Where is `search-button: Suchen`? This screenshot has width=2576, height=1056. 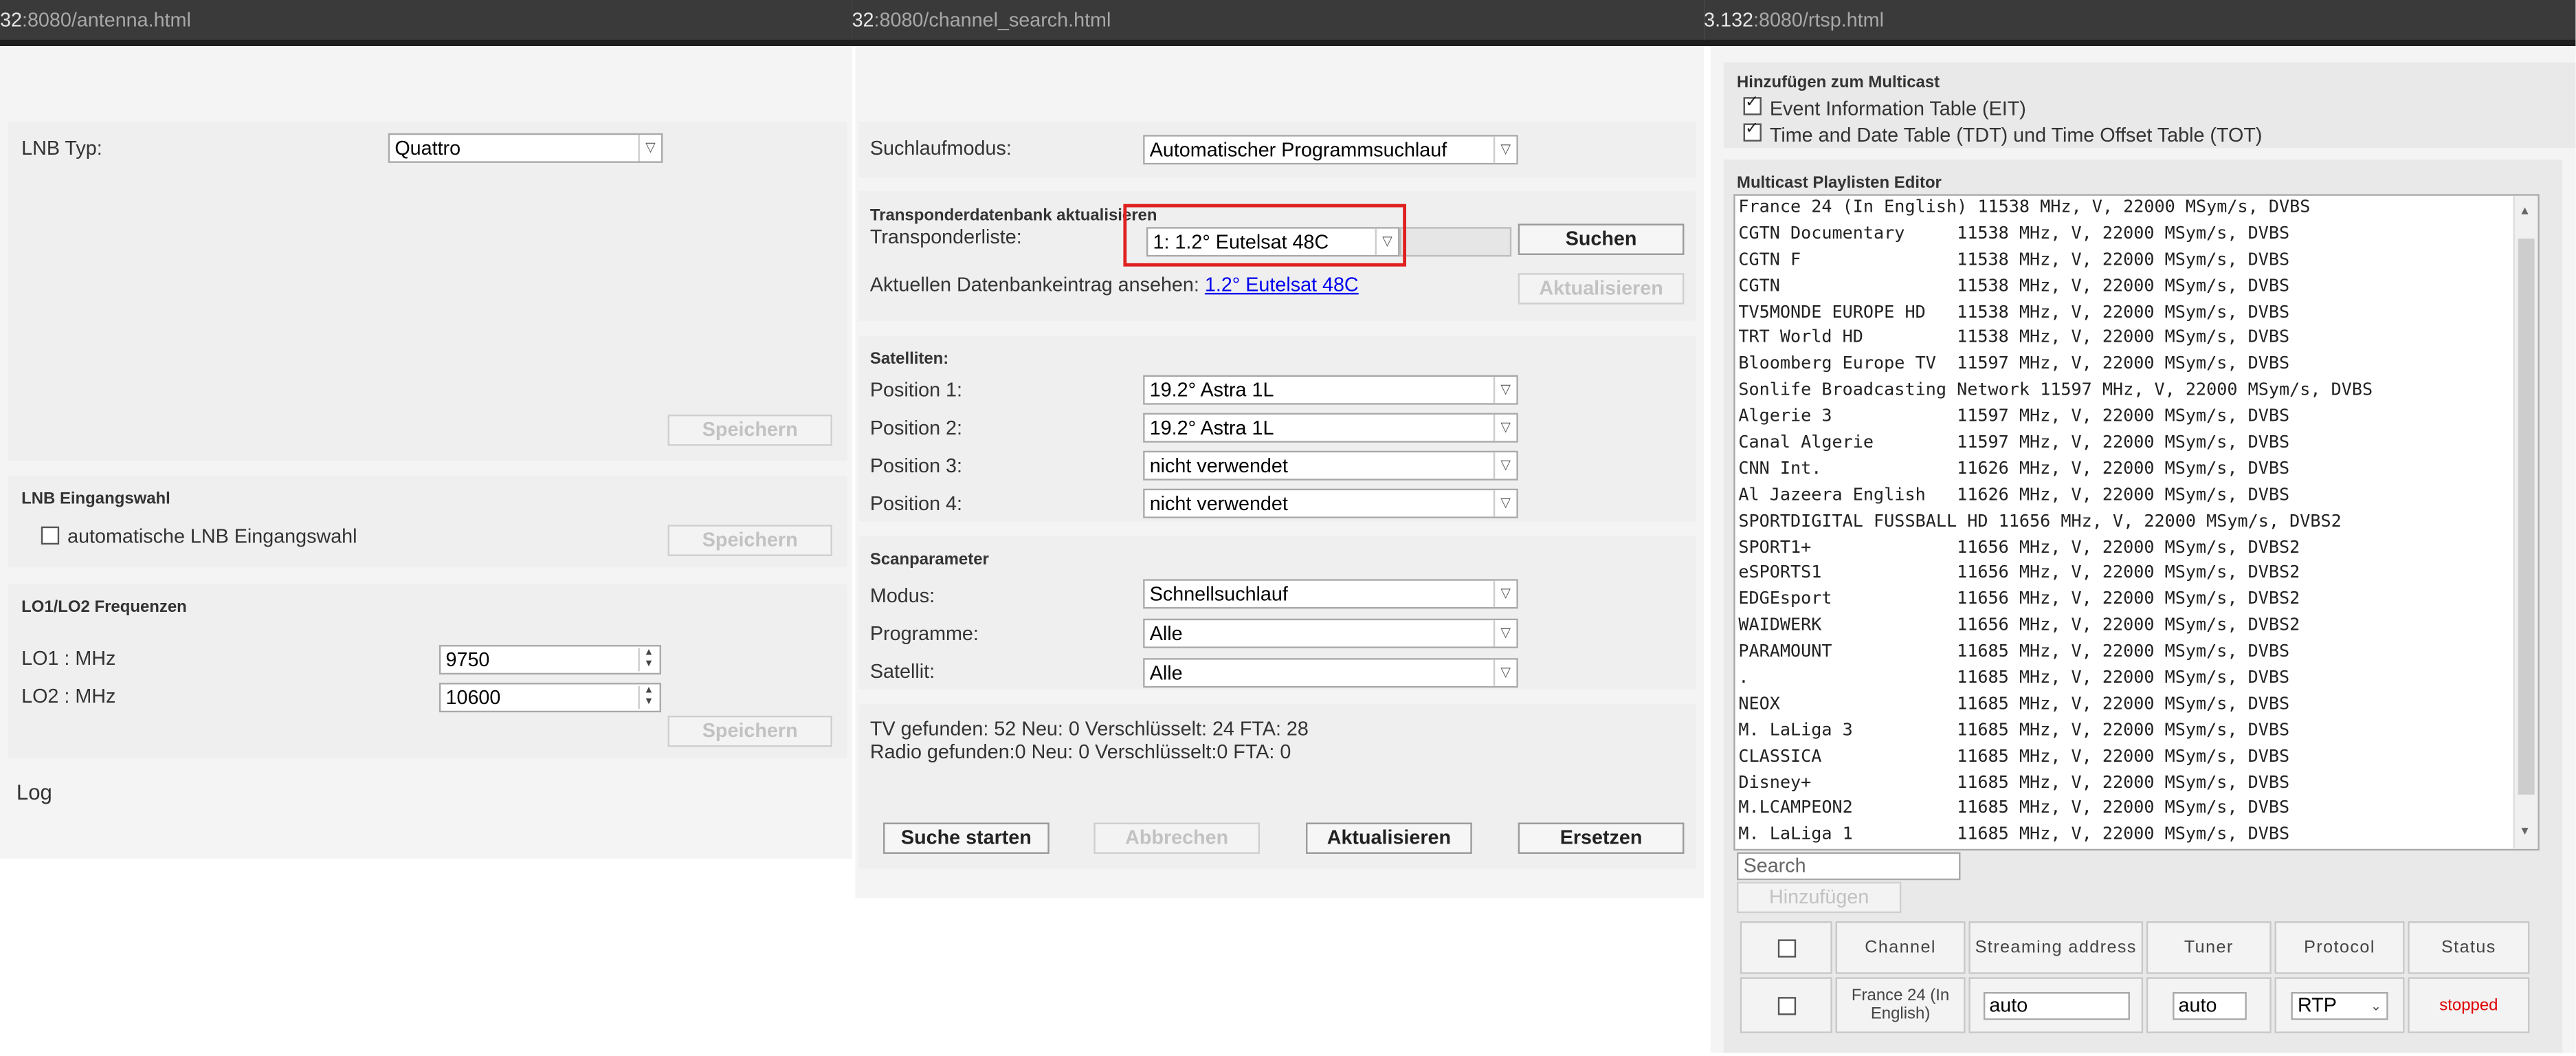 search-button: Suchen is located at coordinates (1601, 239).